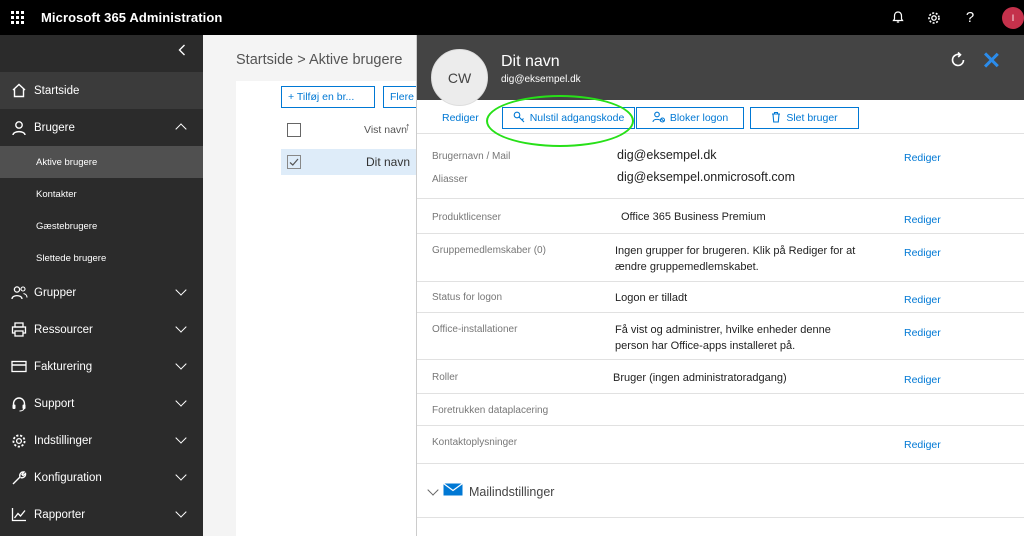 This screenshot has width=1024, height=536. Describe the element at coordinates (57, 90) in the screenshot. I see `sidebar-item-label: Startside` at that location.